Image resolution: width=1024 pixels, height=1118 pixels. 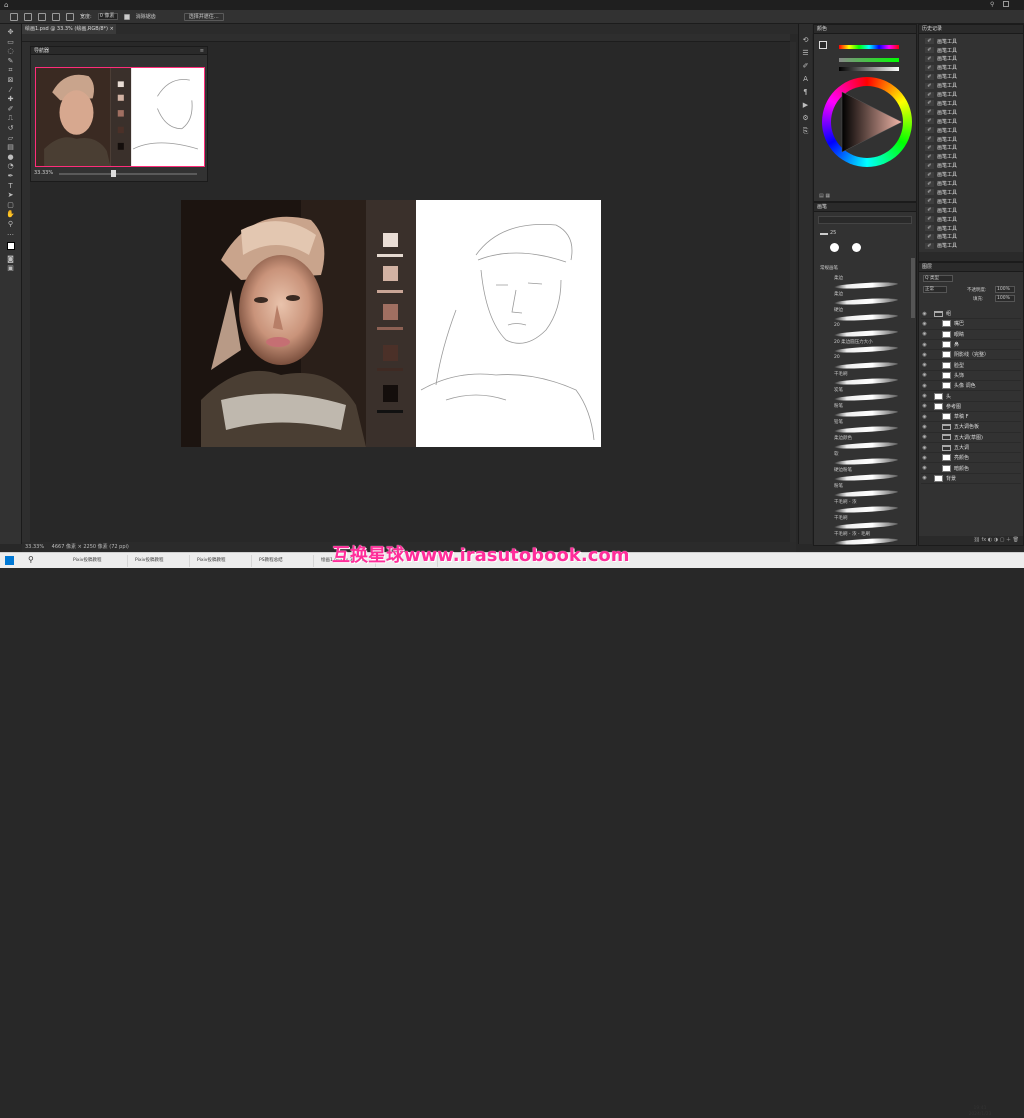 What do you see at coordinates (11, 176) in the screenshot?
I see `pen-tool-icon: ✒` at bounding box center [11, 176].